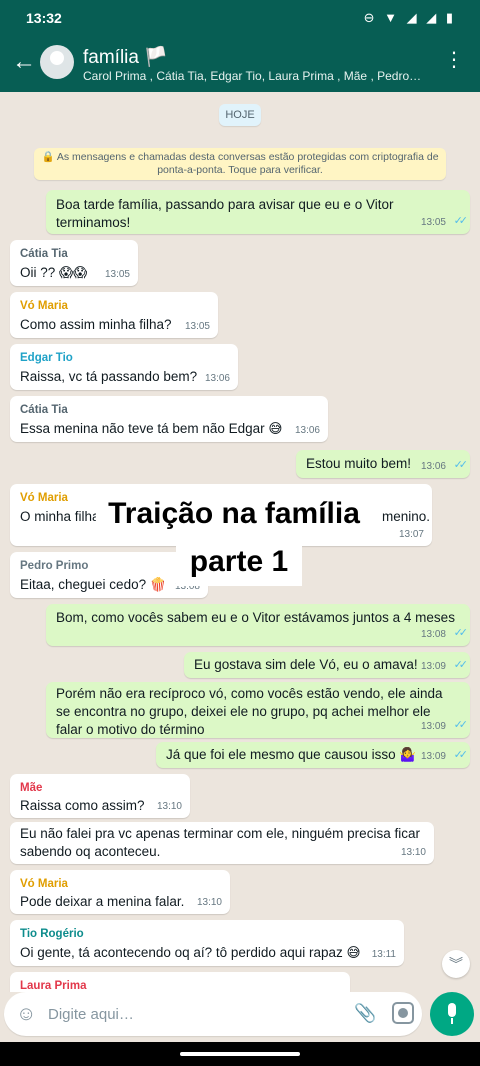 The width and height of the screenshot is (480, 1066). Describe the element at coordinates (26, 1014) in the screenshot. I see `smiley-icon: ☺` at that location.